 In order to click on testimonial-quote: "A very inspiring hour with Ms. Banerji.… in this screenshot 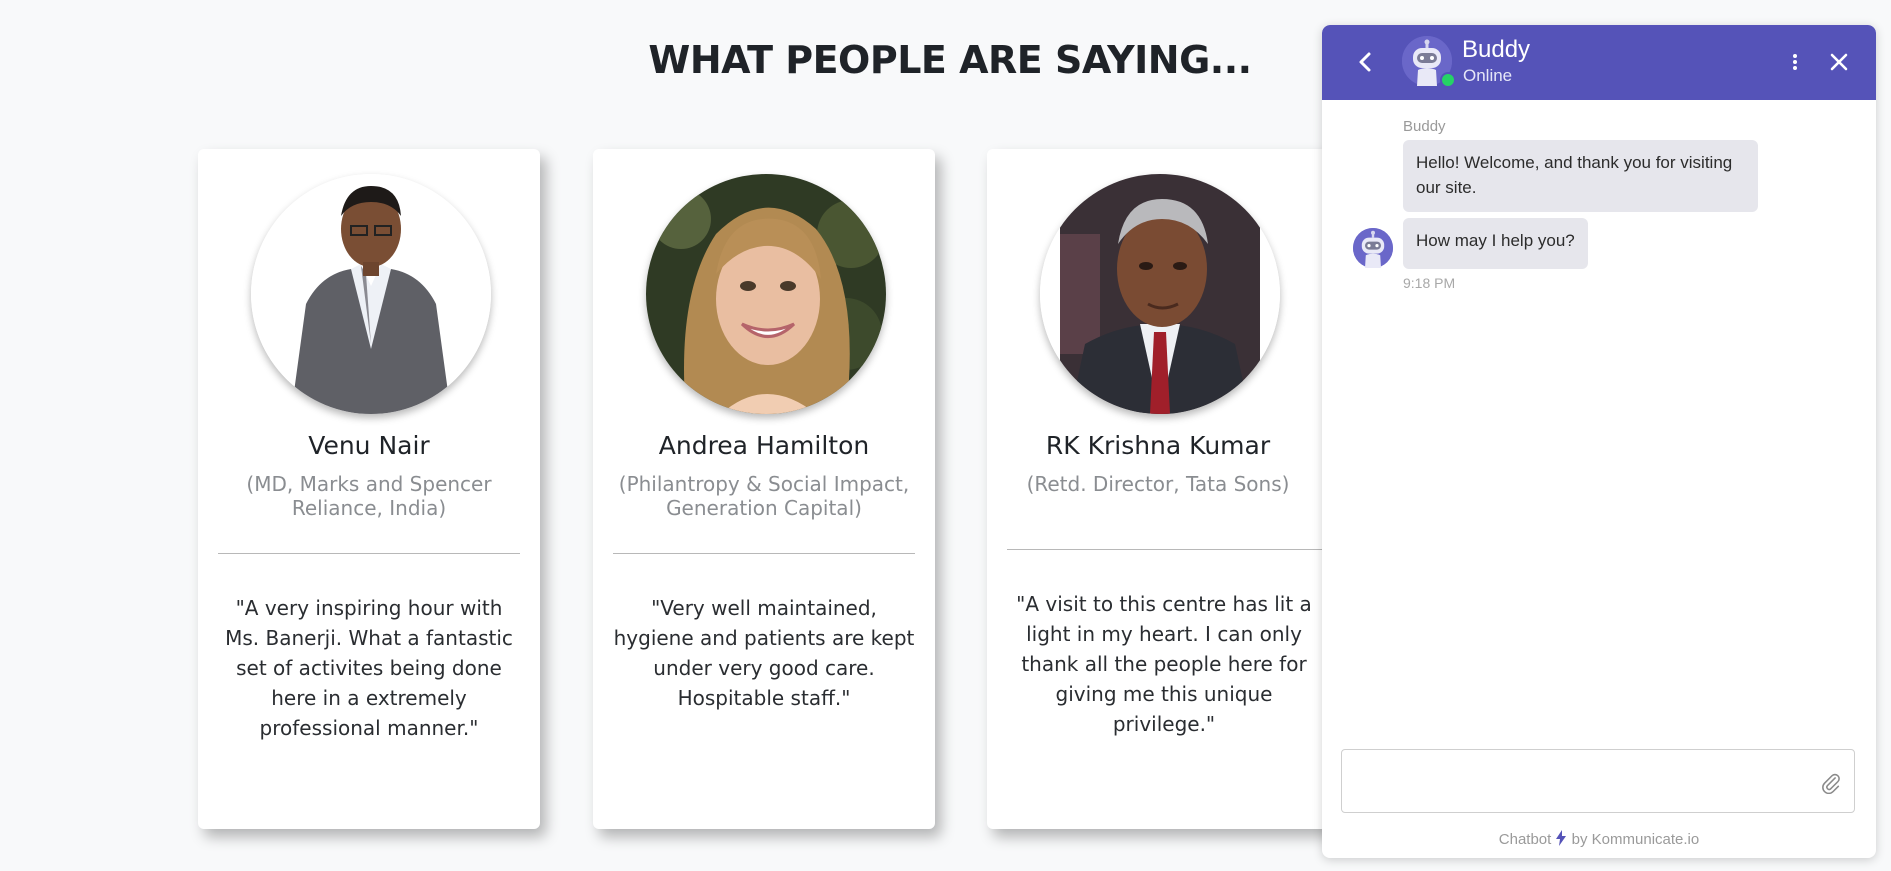, I will do `click(369, 668)`.